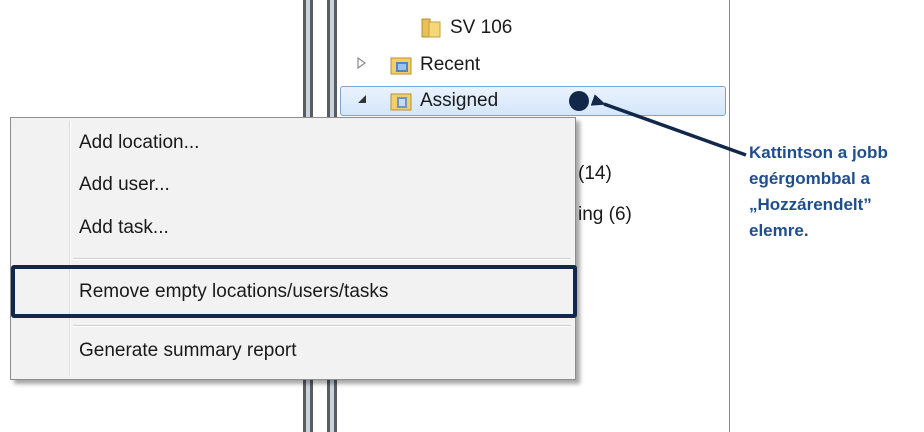 Image resolution: width=924 pixels, height=432 pixels. I want to click on annotation-line: egérgombbal a, so click(809, 178).